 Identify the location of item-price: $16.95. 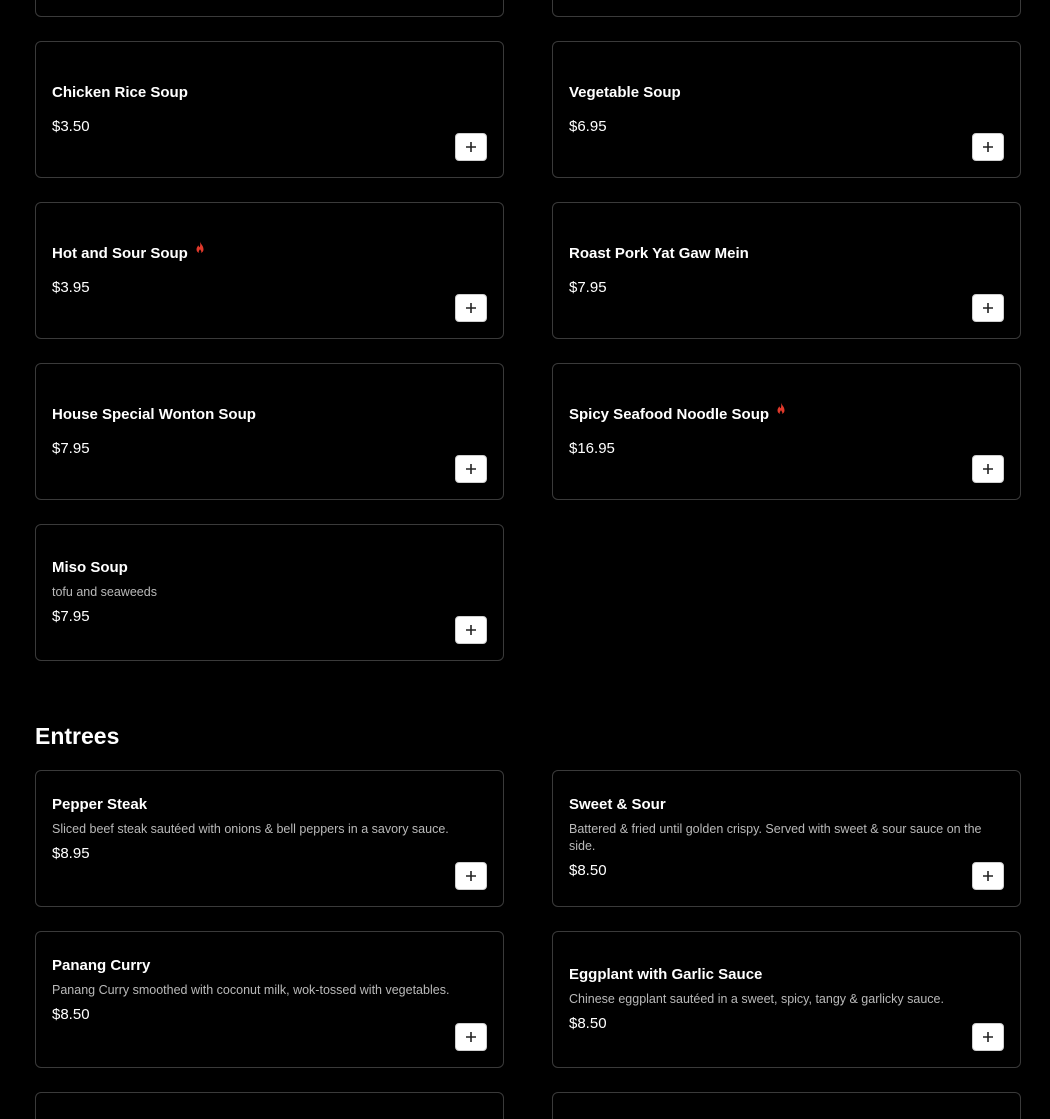
(592, 448).